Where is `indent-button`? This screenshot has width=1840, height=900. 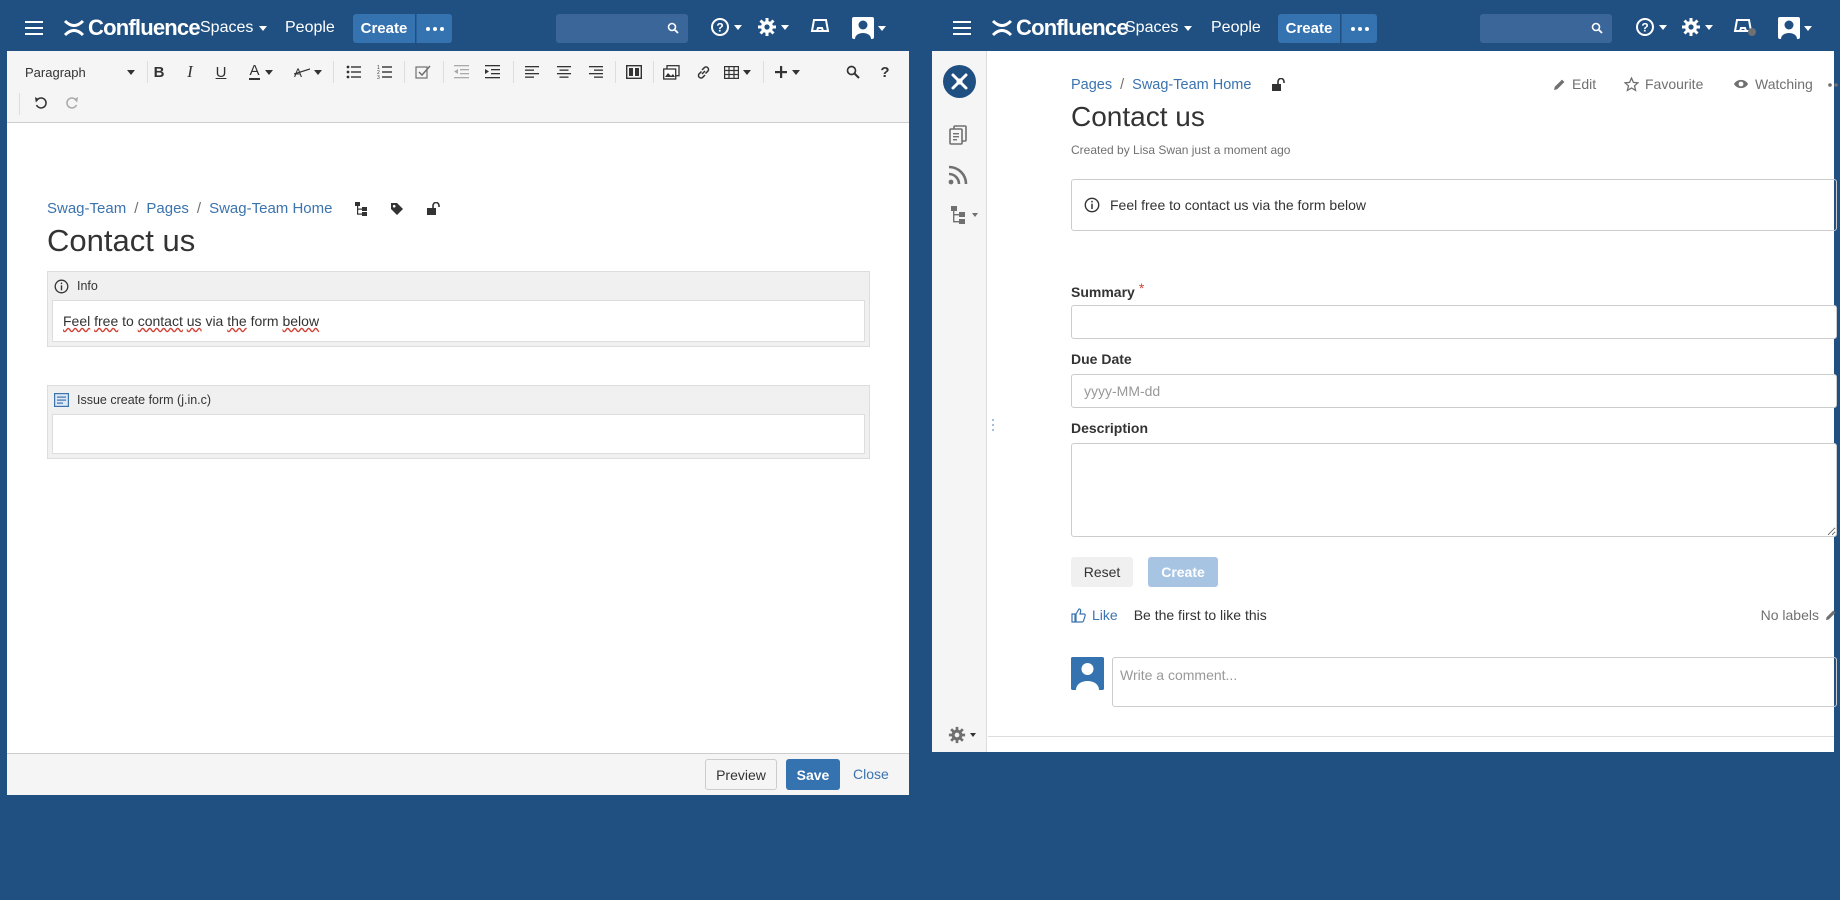 indent-button is located at coordinates (493, 72).